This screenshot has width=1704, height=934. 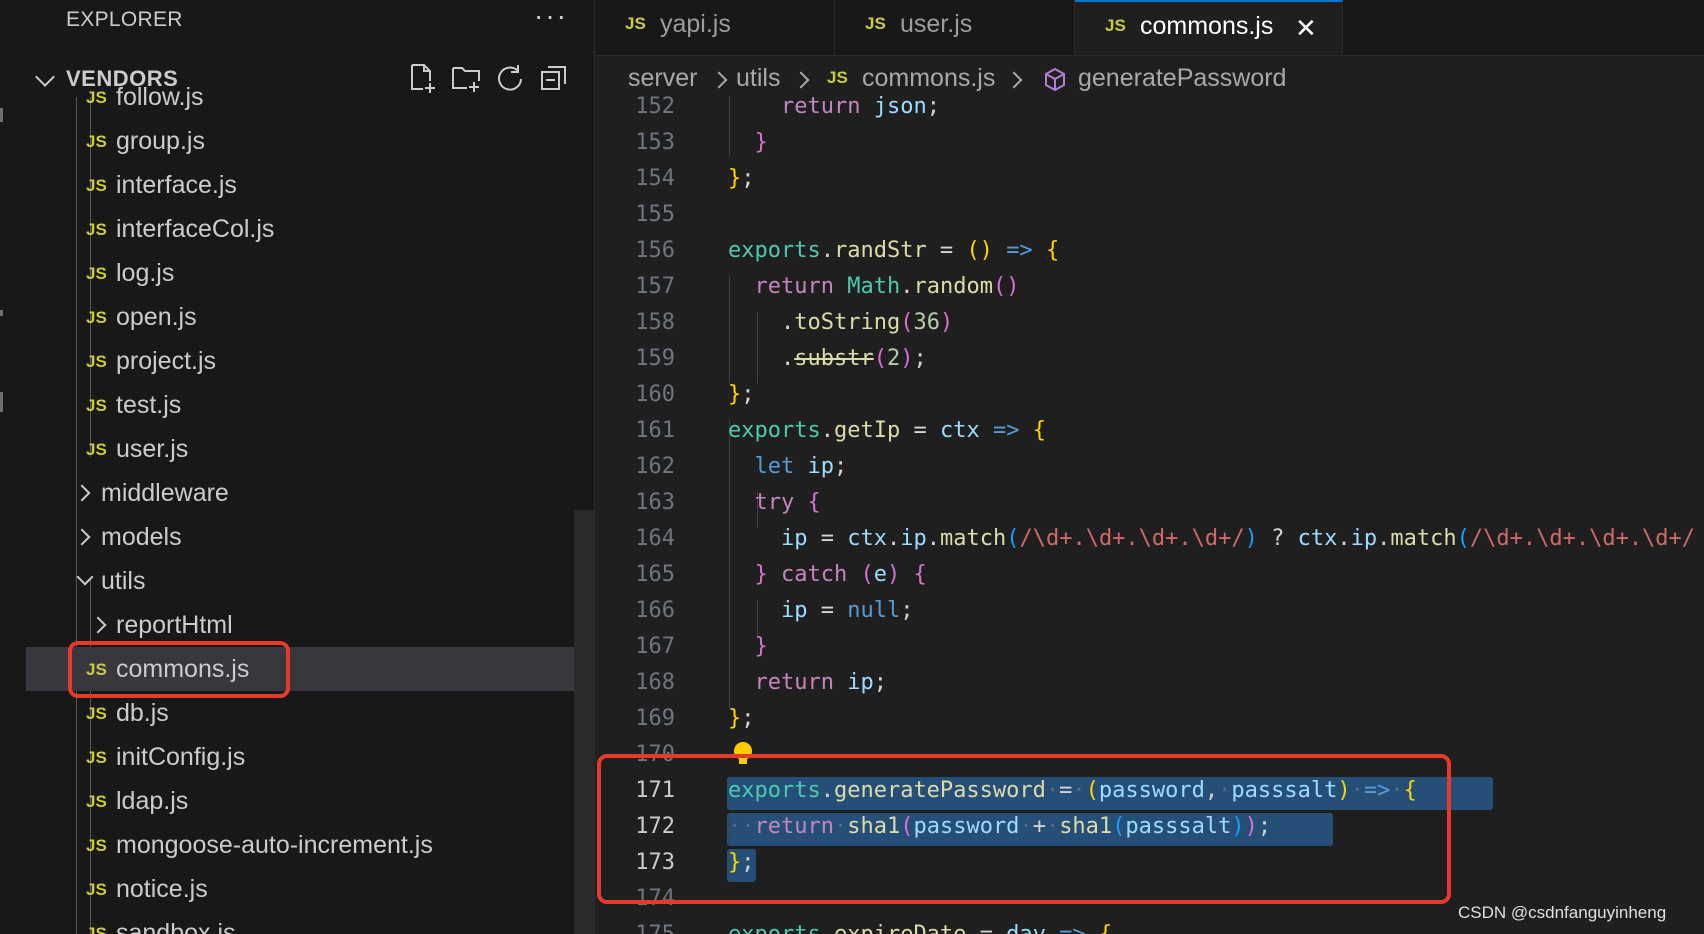 I want to click on highlight-box, so click(x=179, y=669).